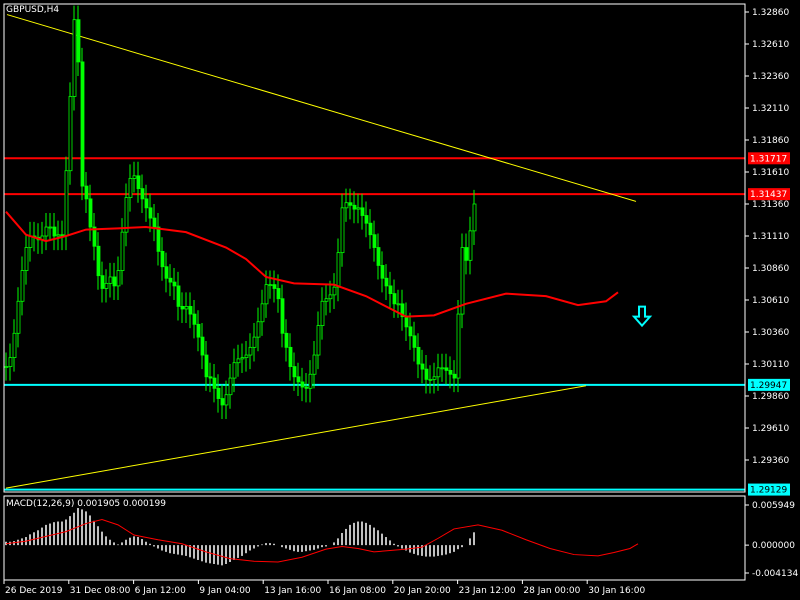 The image size is (800, 600). What do you see at coordinates (292, 591) in the screenshot?
I see `time-tick-label: 13 Jan 16:00` at bounding box center [292, 591].